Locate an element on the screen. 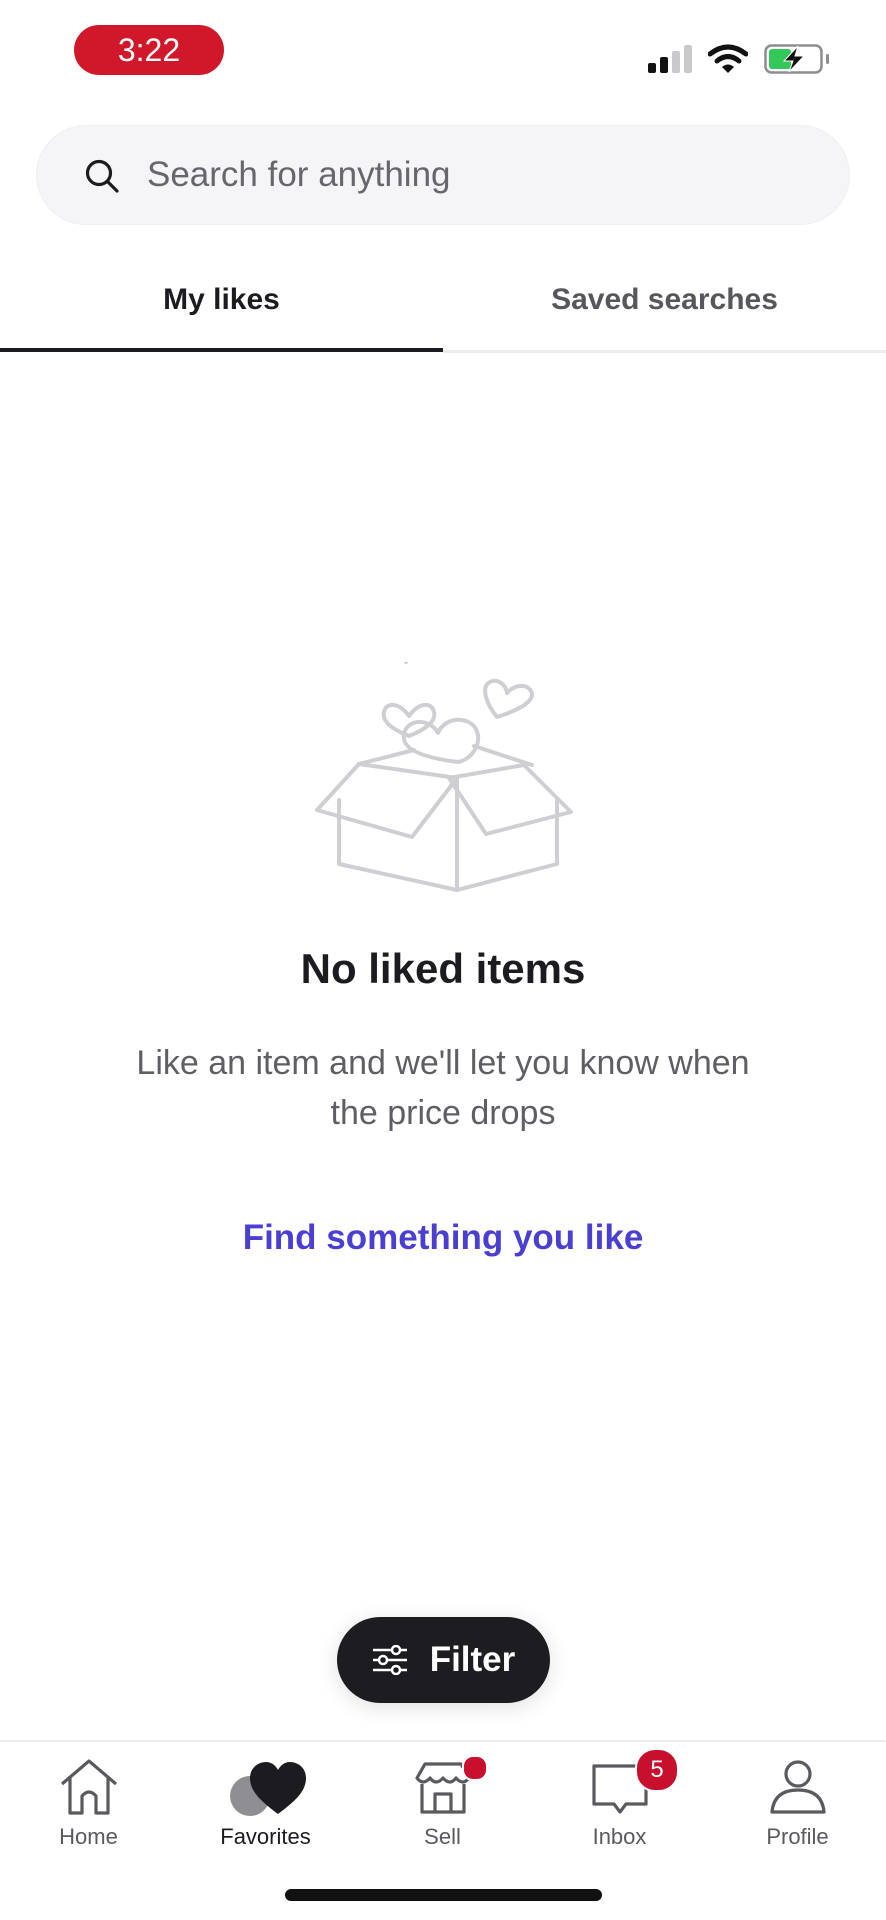  home-indicator is located at coordinates (443, 1895).